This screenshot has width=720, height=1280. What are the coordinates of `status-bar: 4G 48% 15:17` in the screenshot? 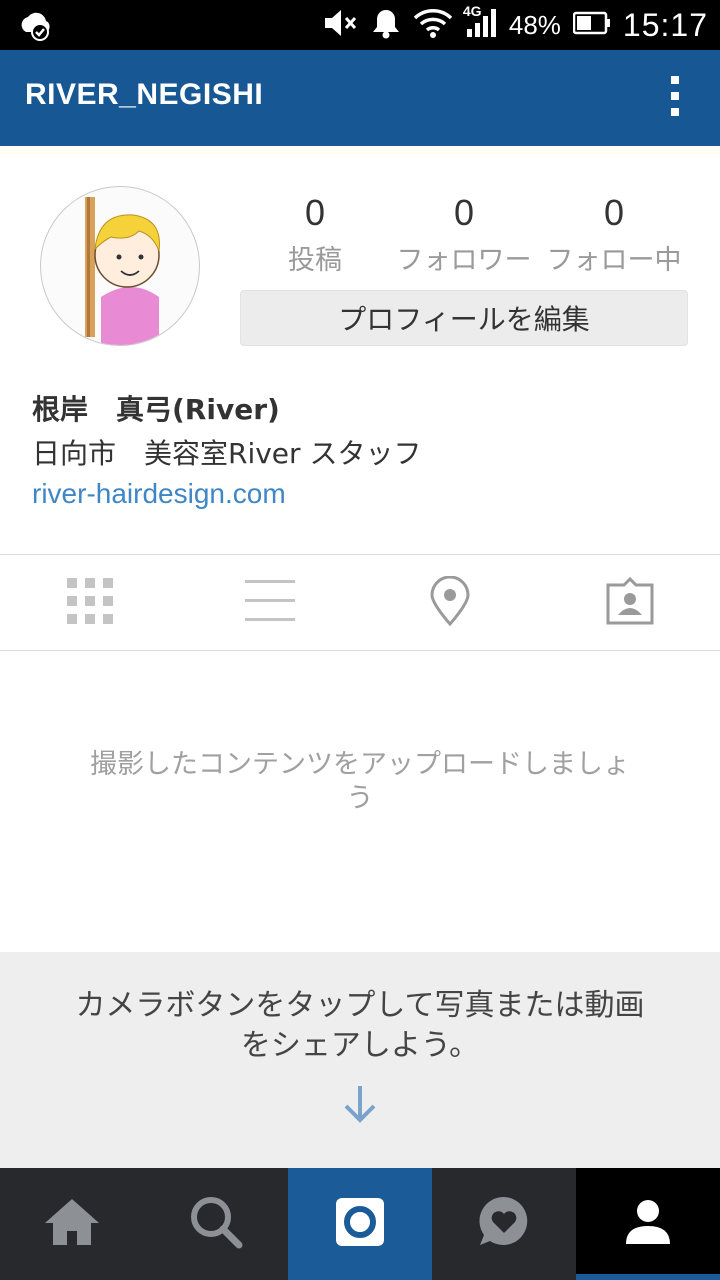 It's located at (360, 25).